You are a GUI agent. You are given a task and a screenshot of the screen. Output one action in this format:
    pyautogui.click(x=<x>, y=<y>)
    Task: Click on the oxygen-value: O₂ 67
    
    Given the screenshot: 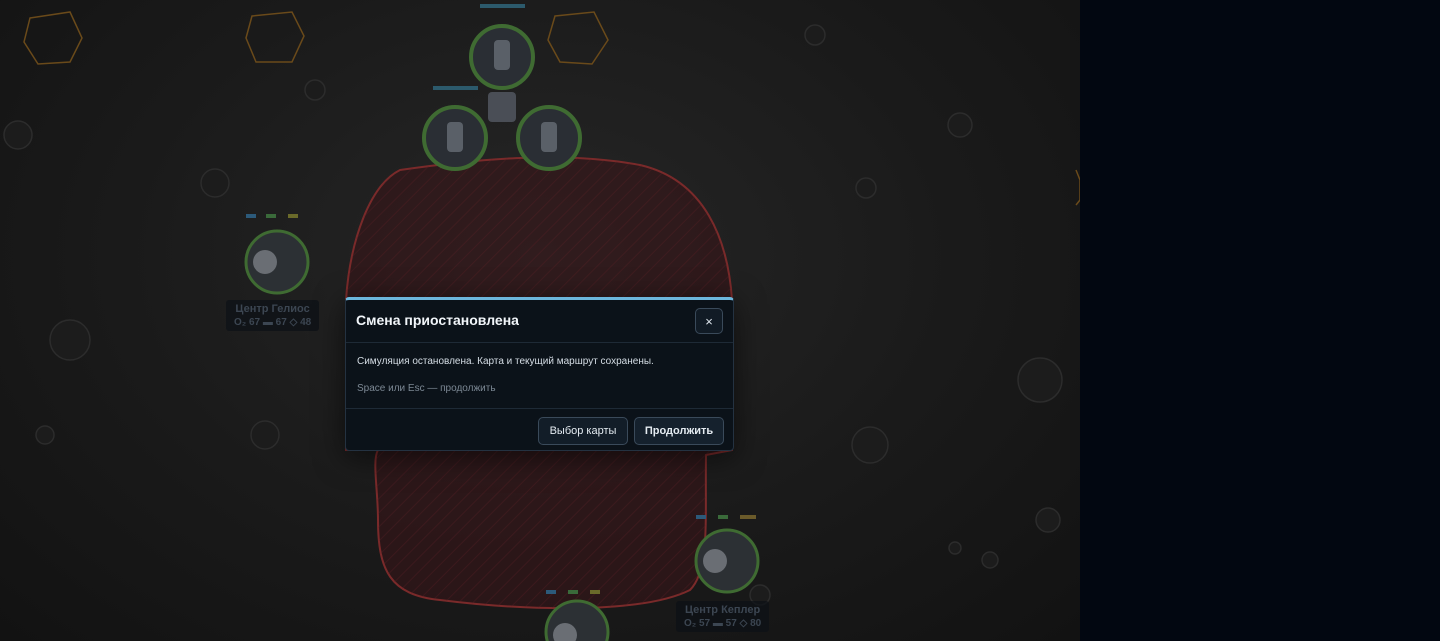 What is the action you would take?
    pyautogui.click(x=247, y=322)
    